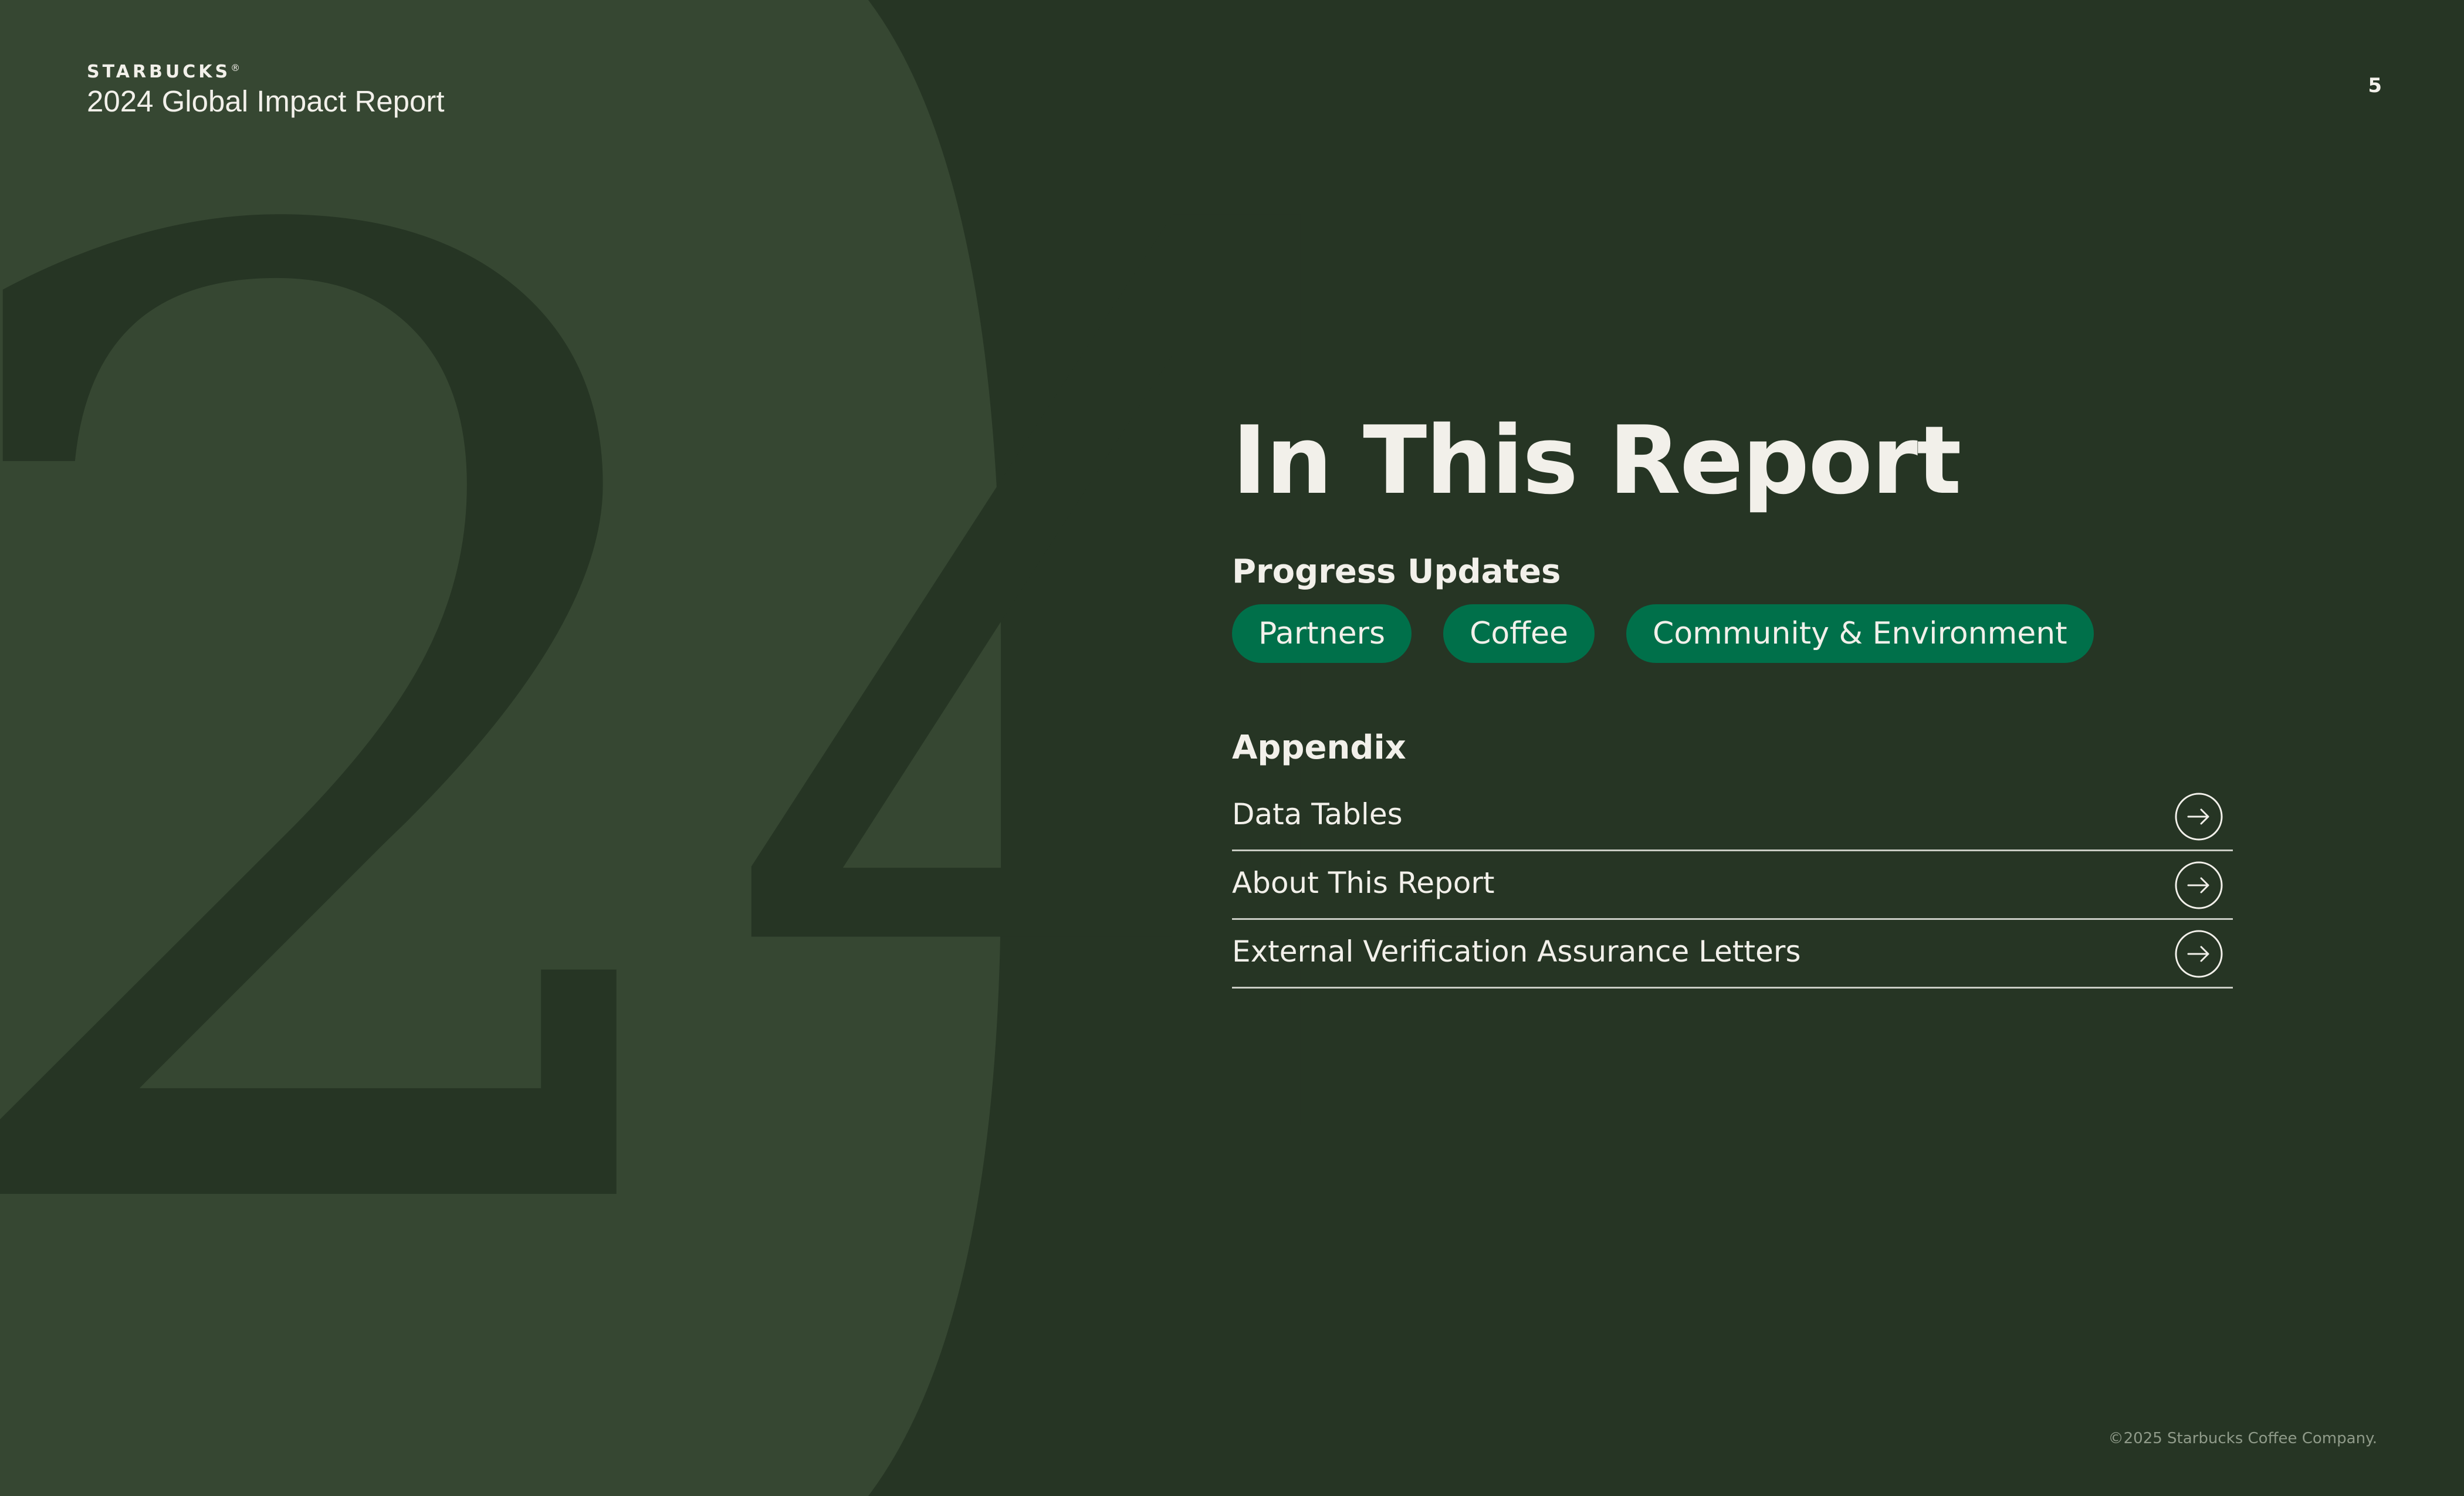 The height and width of the screenshot is (1496, 2464). What do you see at coordinates (1732, 817) in the screenshot?
I see `appendix-item-data-tables: Data Tables` at bounding box center [1732, 817].